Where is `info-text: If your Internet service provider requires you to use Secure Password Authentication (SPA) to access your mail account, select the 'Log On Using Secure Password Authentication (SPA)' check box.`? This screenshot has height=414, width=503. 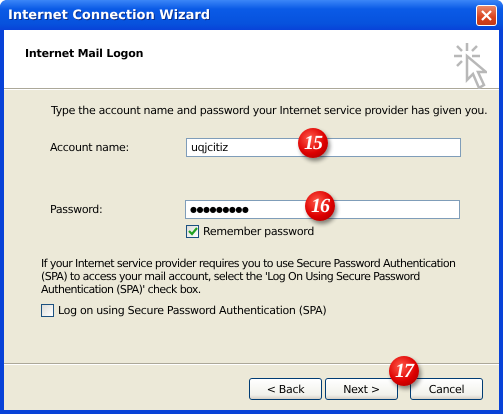 info-text: If your Internet service provider requires you to use Secure Password Authentication (SPA) to access your mail account, select the 'Log On Using Secure Password Authentication (SPA)' check box. is located at coordinates (248, 276).